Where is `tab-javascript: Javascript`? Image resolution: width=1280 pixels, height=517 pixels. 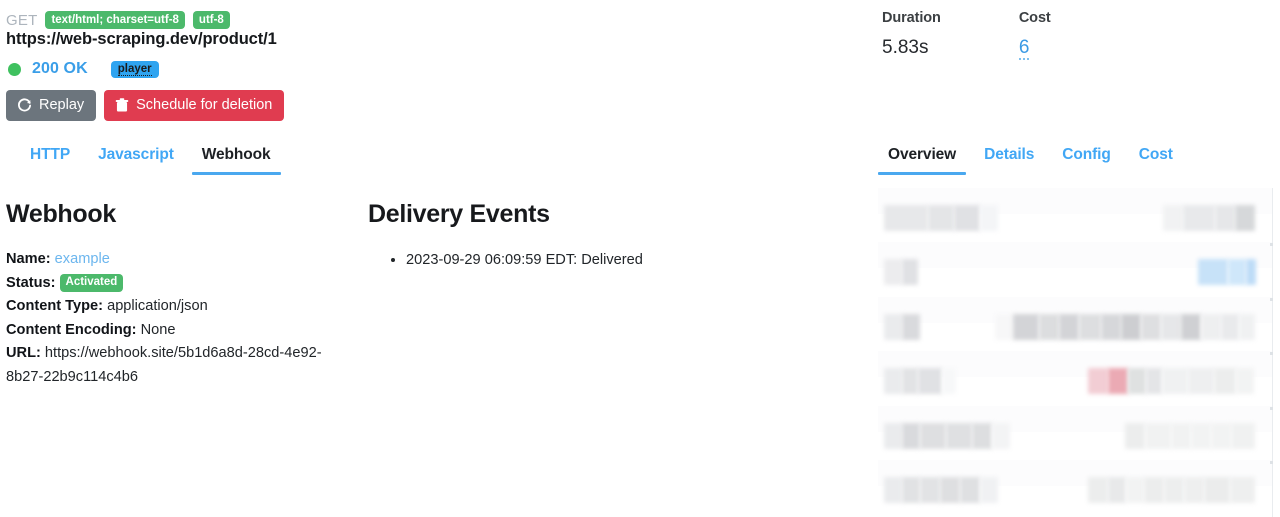
tab-javascript: Javascript is located at coordinates (136, 157).